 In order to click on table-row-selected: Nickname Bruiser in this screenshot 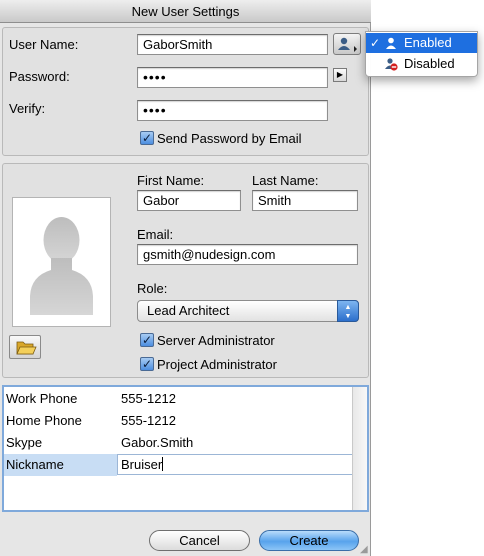, I will do `click(178, 465)`.